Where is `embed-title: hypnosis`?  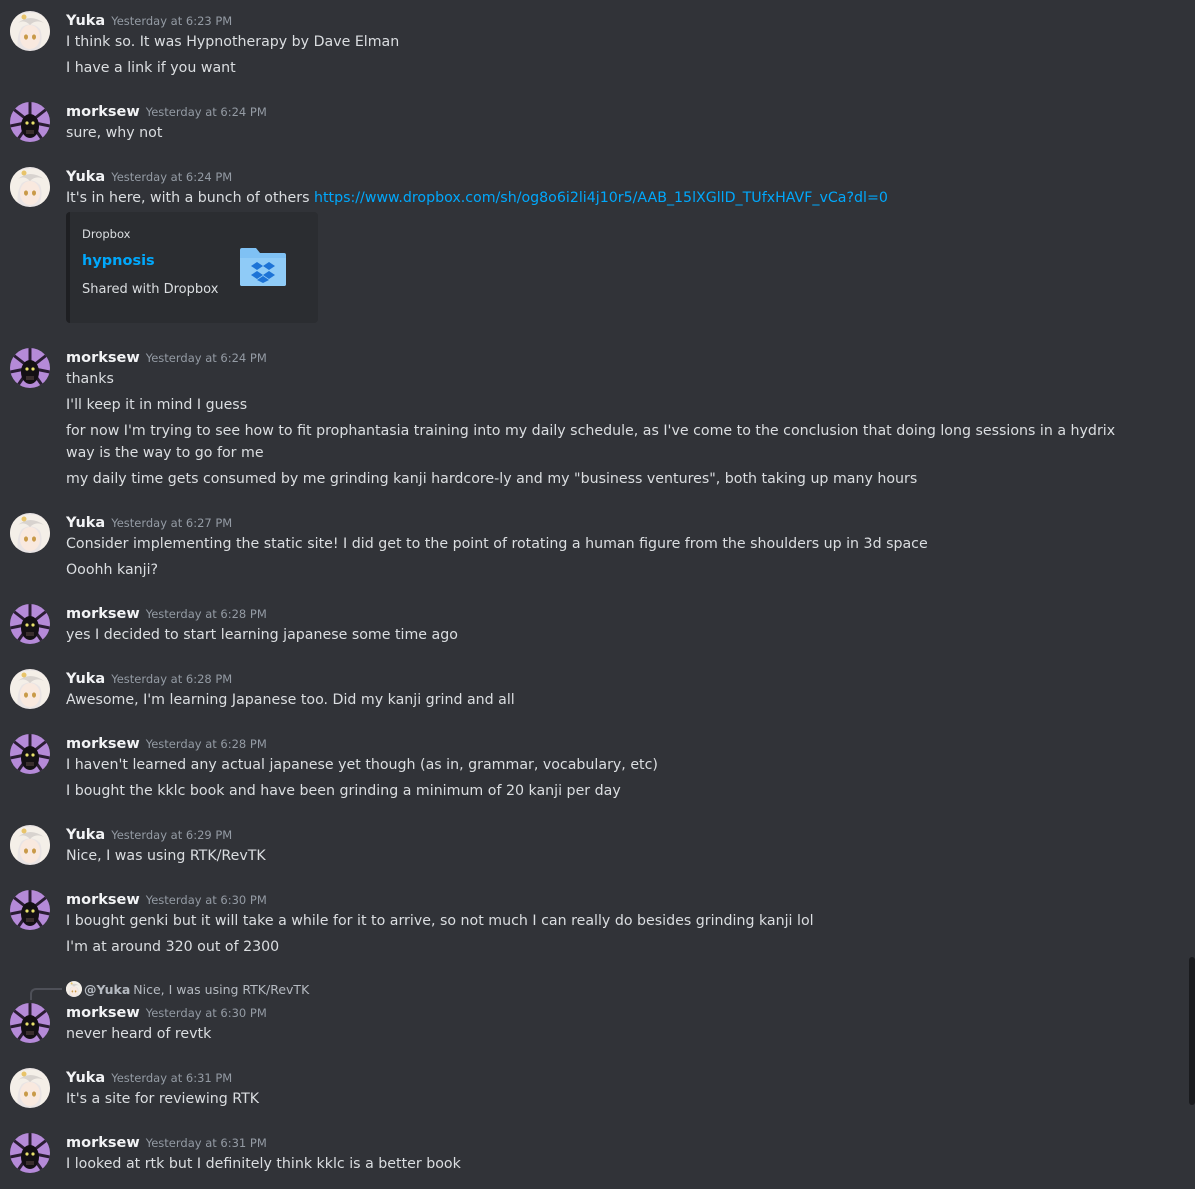 embed-title: hypnosis is located at coordinates (118, 261).